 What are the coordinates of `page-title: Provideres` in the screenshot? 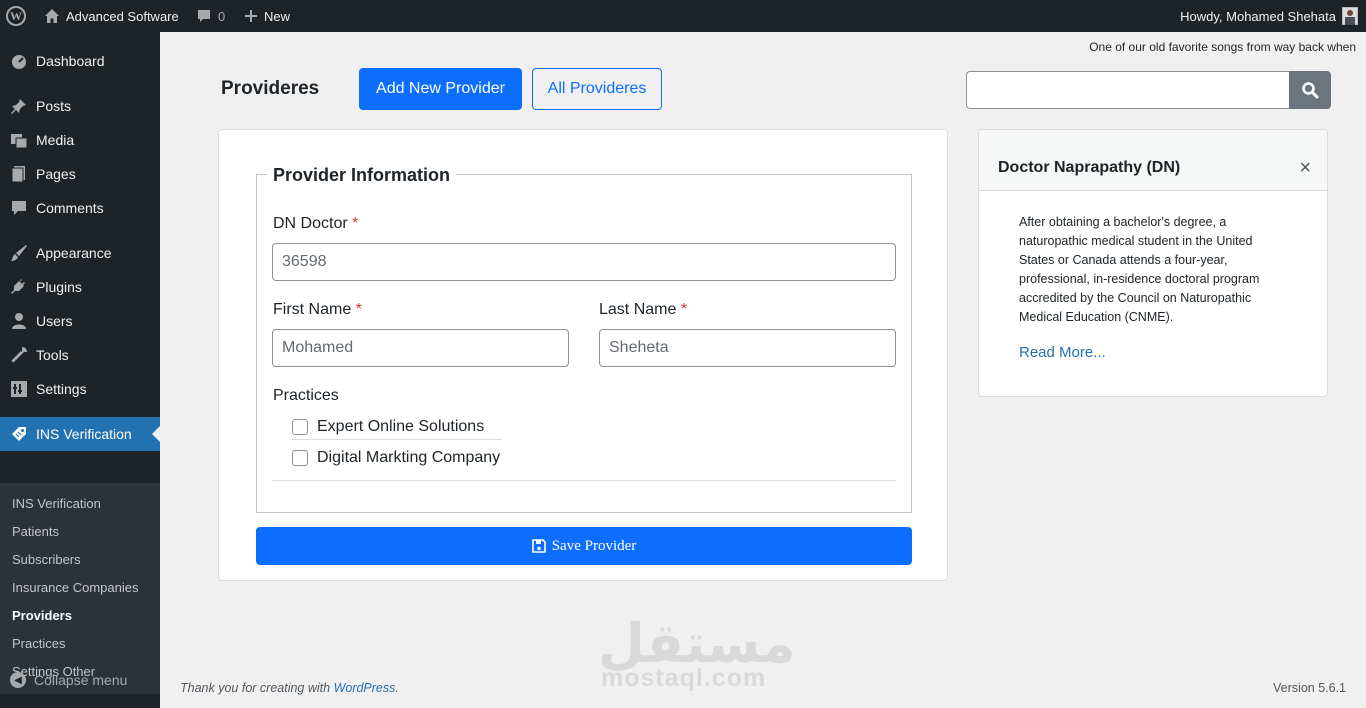 It's located at (270, 88).